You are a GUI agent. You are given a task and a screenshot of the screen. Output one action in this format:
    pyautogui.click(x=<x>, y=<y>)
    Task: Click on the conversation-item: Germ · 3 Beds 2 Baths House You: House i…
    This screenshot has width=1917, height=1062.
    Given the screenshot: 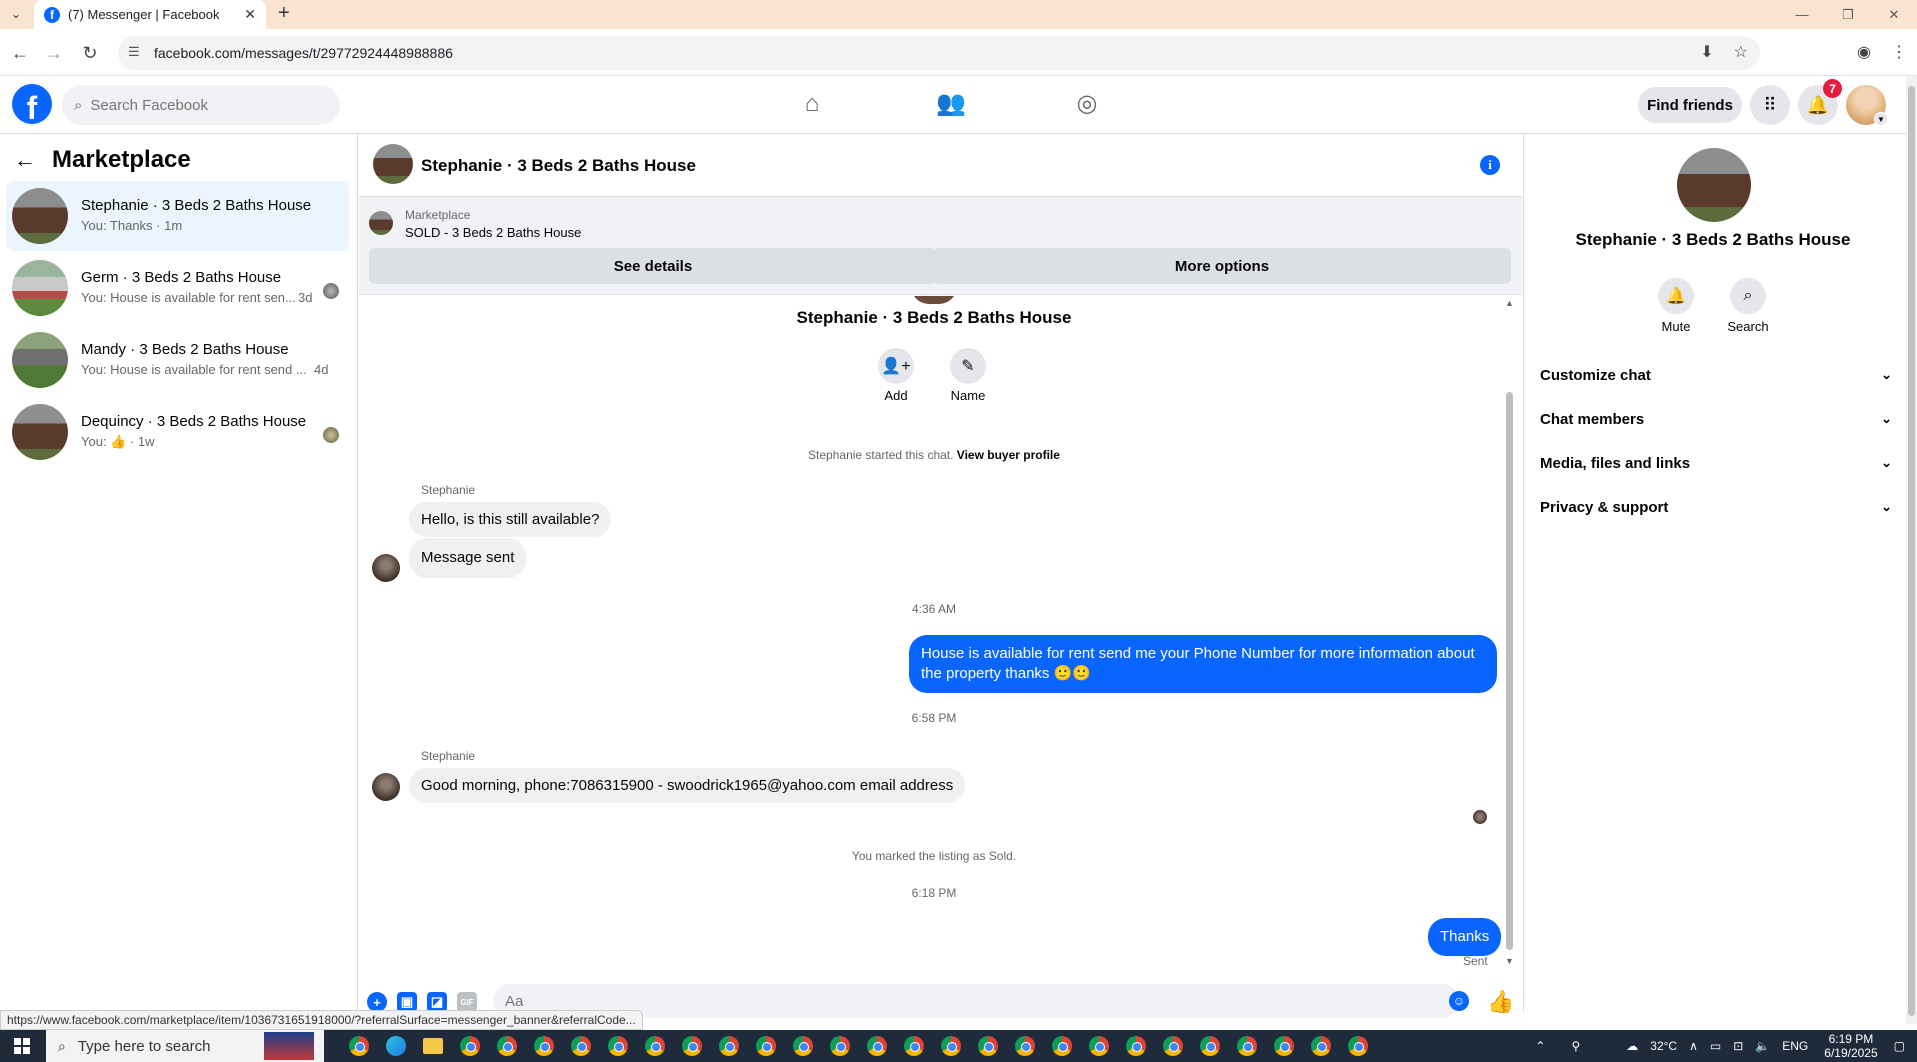 What is the action you would take?
    pyautogui.click(x=177, y=288)
    